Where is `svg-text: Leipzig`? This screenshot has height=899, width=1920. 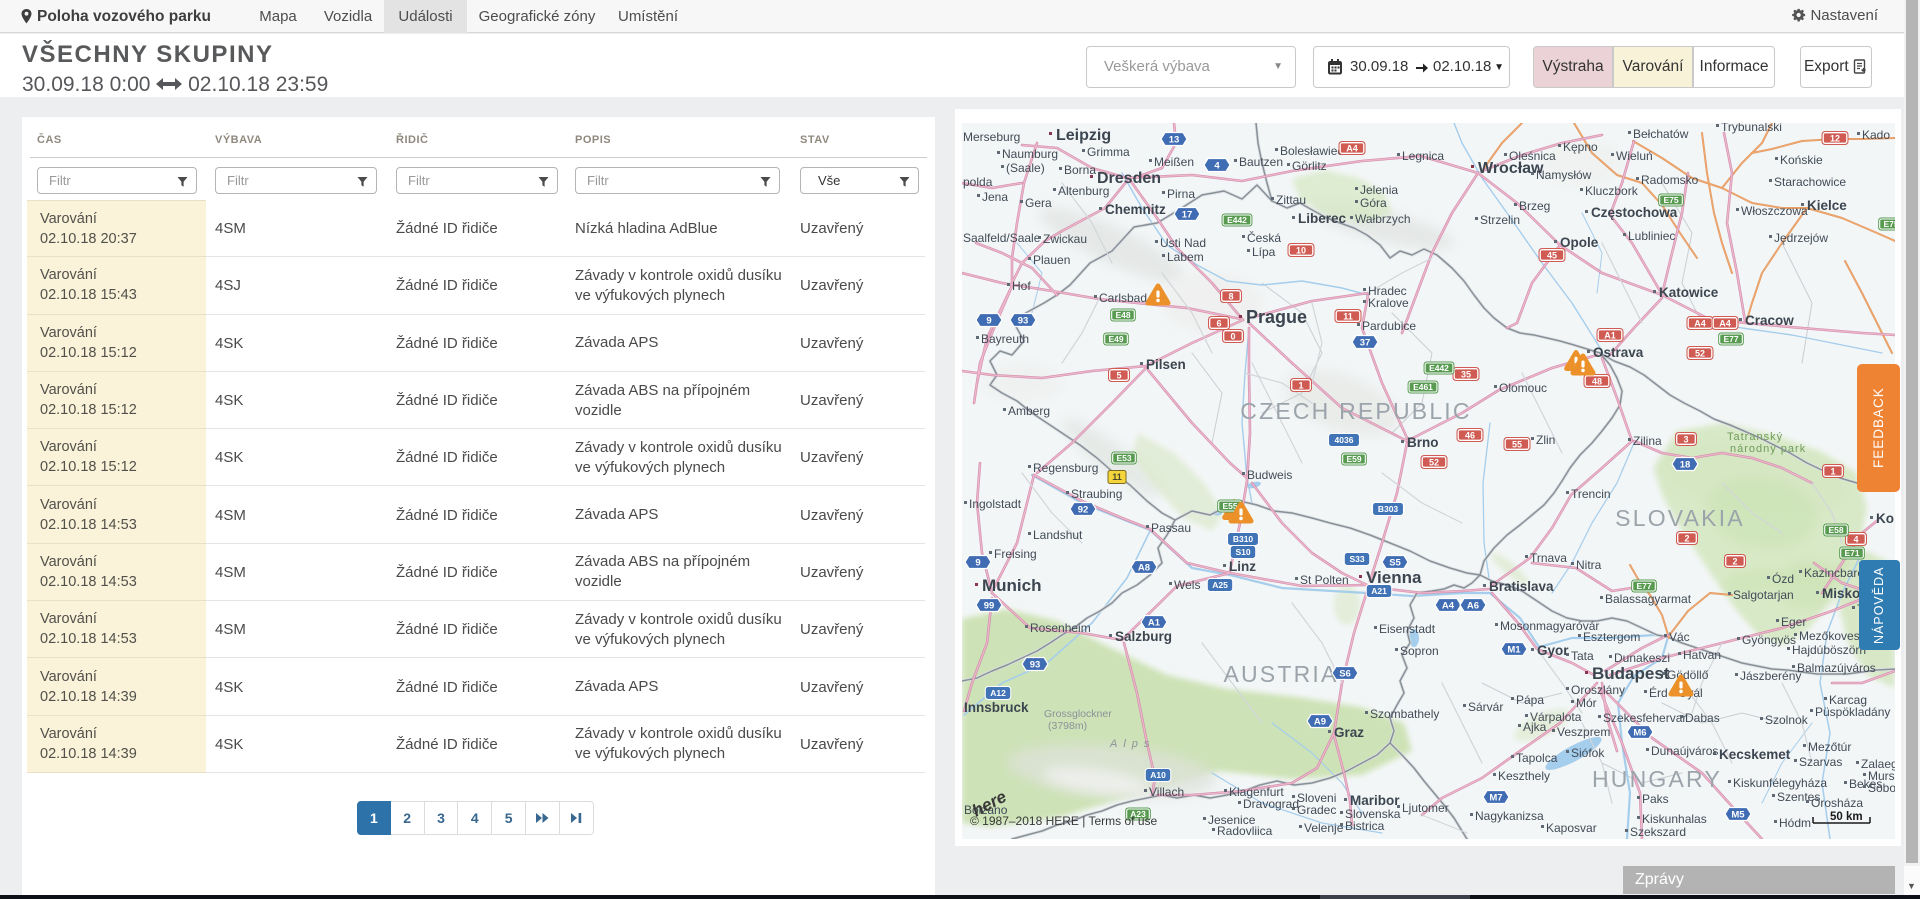 svg-text: Leipzig is located at coordinates (1083, 135).